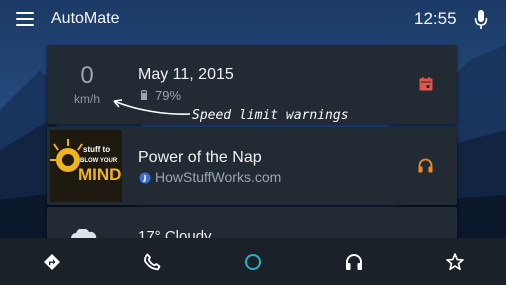 Image resolution: width=506 pixels, height=285 pixels. Describe the element at coordinates (425, 165) in the screenshot. I see `headphones-icon` at that location.